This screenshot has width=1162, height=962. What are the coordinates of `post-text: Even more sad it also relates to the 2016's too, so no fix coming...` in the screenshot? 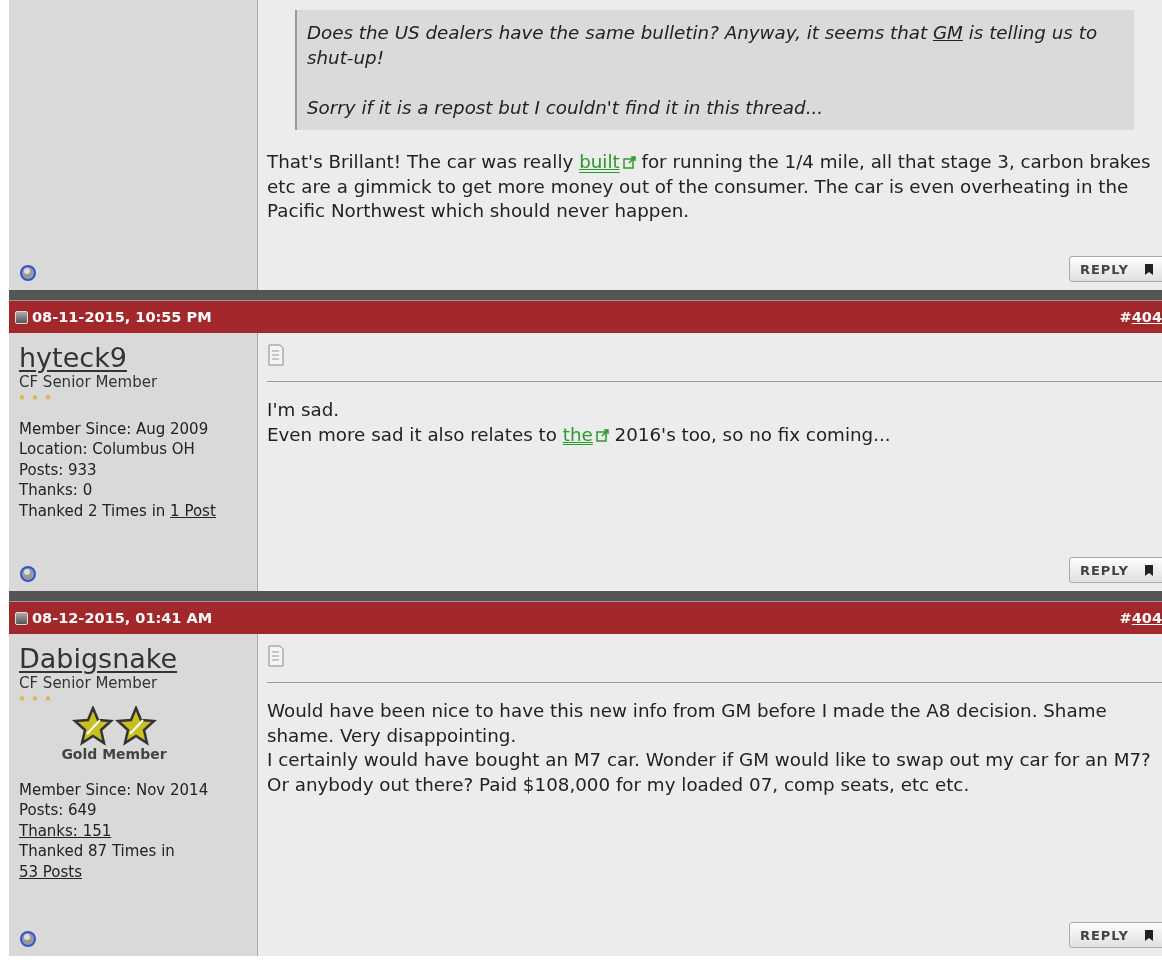 It's located at (579, 434).